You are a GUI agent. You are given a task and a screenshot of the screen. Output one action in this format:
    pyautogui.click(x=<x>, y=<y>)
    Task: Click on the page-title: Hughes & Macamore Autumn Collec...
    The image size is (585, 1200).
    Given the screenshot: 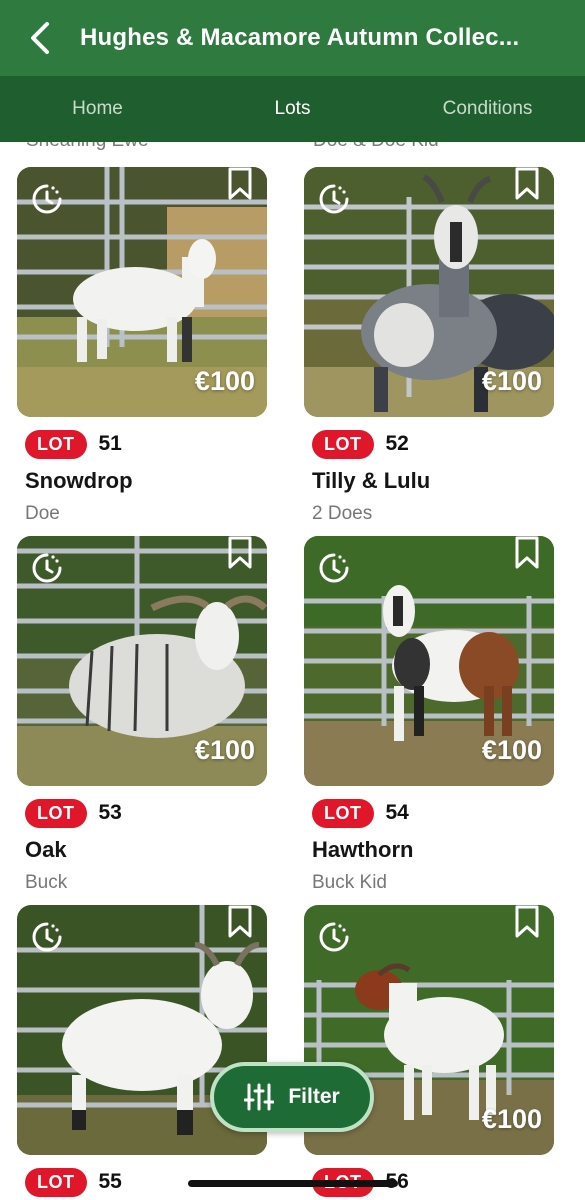 What is the action you would take?
    pyautogui.click(x=300, y=37)
    